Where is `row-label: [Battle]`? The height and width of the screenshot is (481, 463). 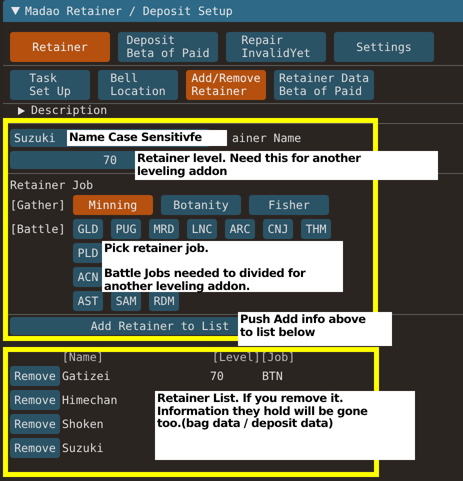
row-label: [Battle] is located at coordinates (38, 229).